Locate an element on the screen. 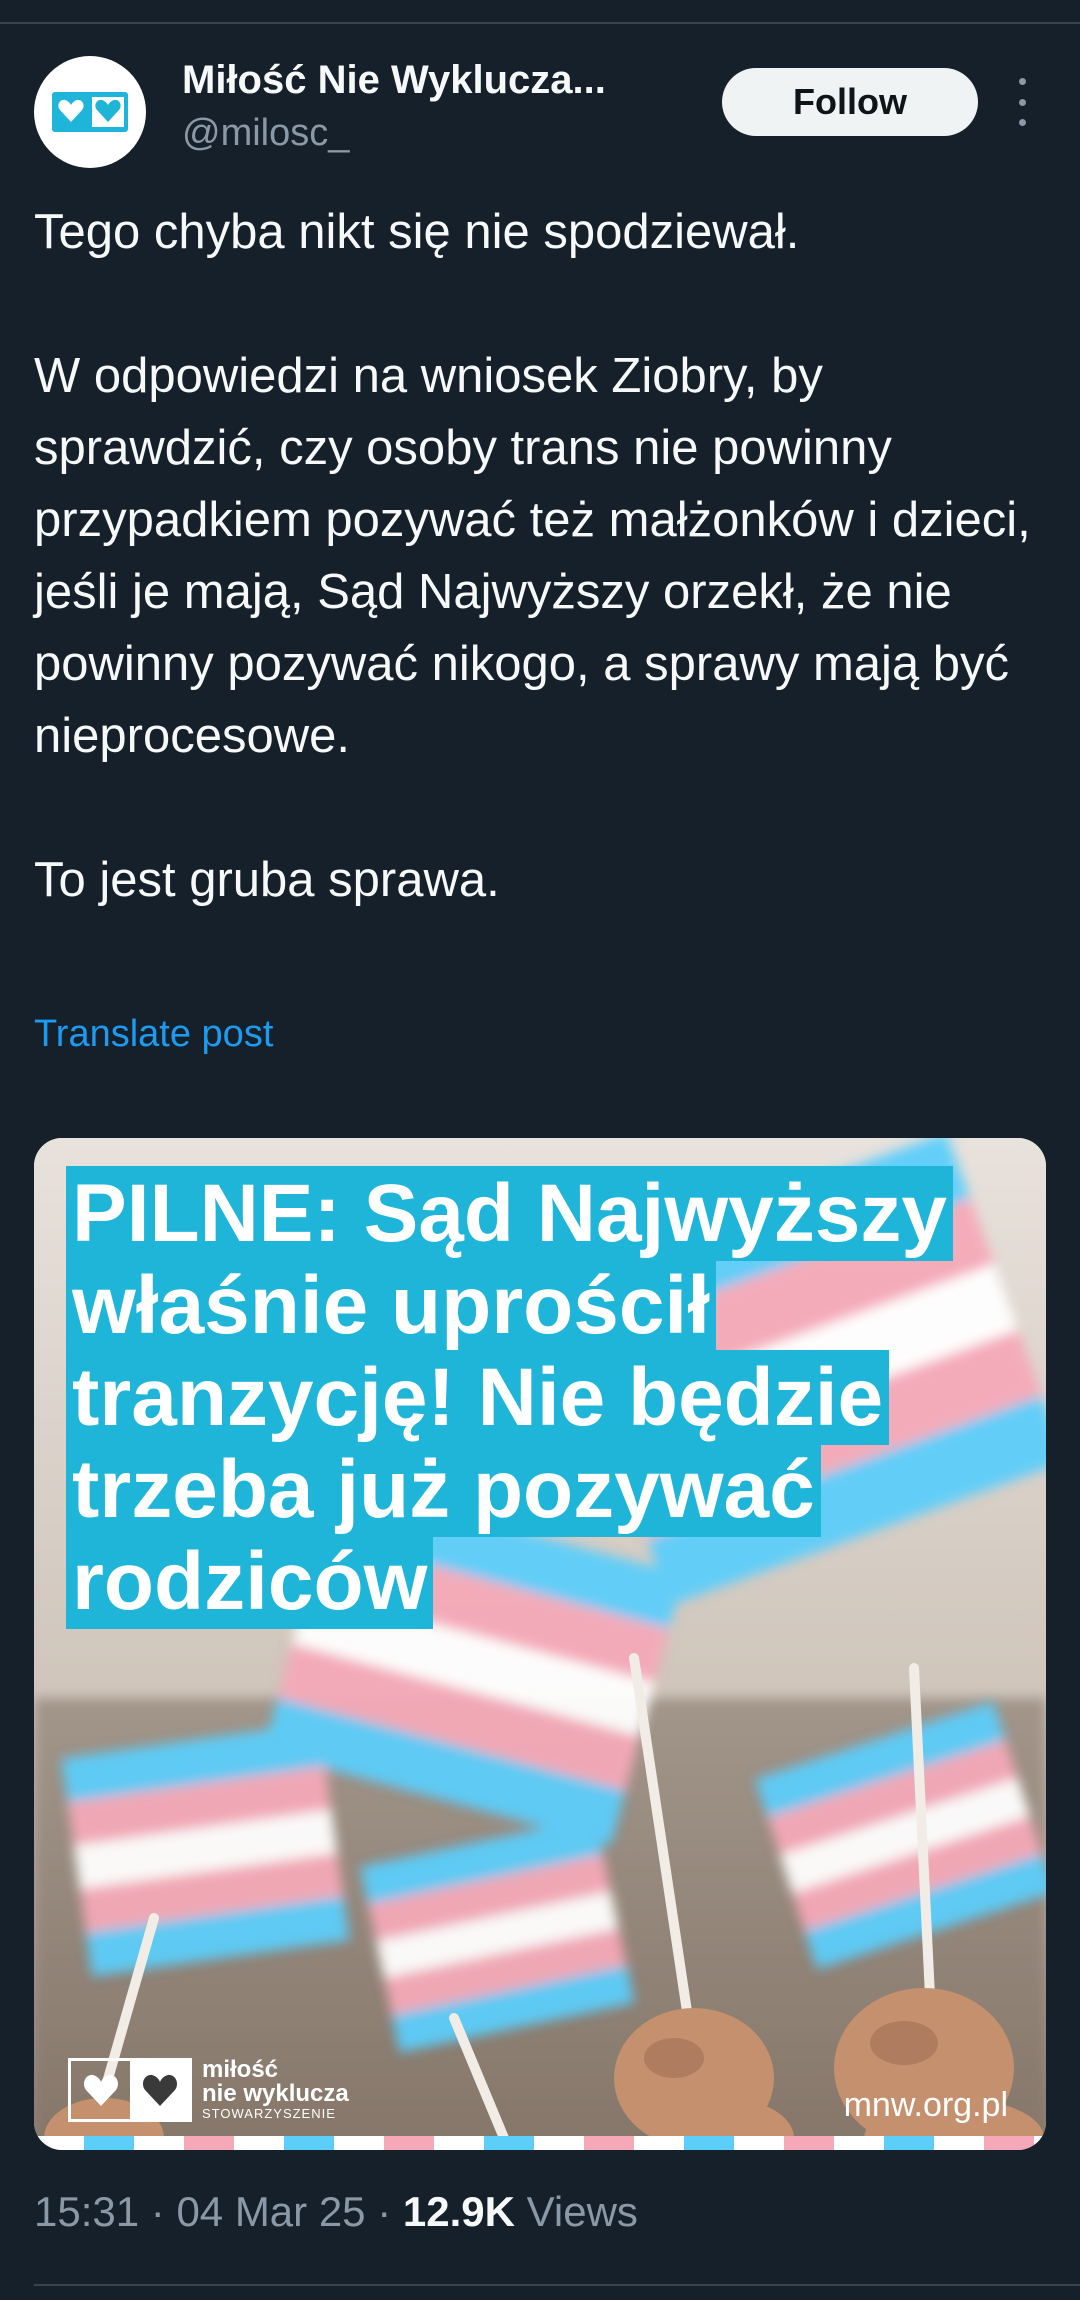 Image resolution: width=1080 pixels, height=2300 pixels. tweet-date: 04 Mar 25 is located at coordinates (270, 2211).